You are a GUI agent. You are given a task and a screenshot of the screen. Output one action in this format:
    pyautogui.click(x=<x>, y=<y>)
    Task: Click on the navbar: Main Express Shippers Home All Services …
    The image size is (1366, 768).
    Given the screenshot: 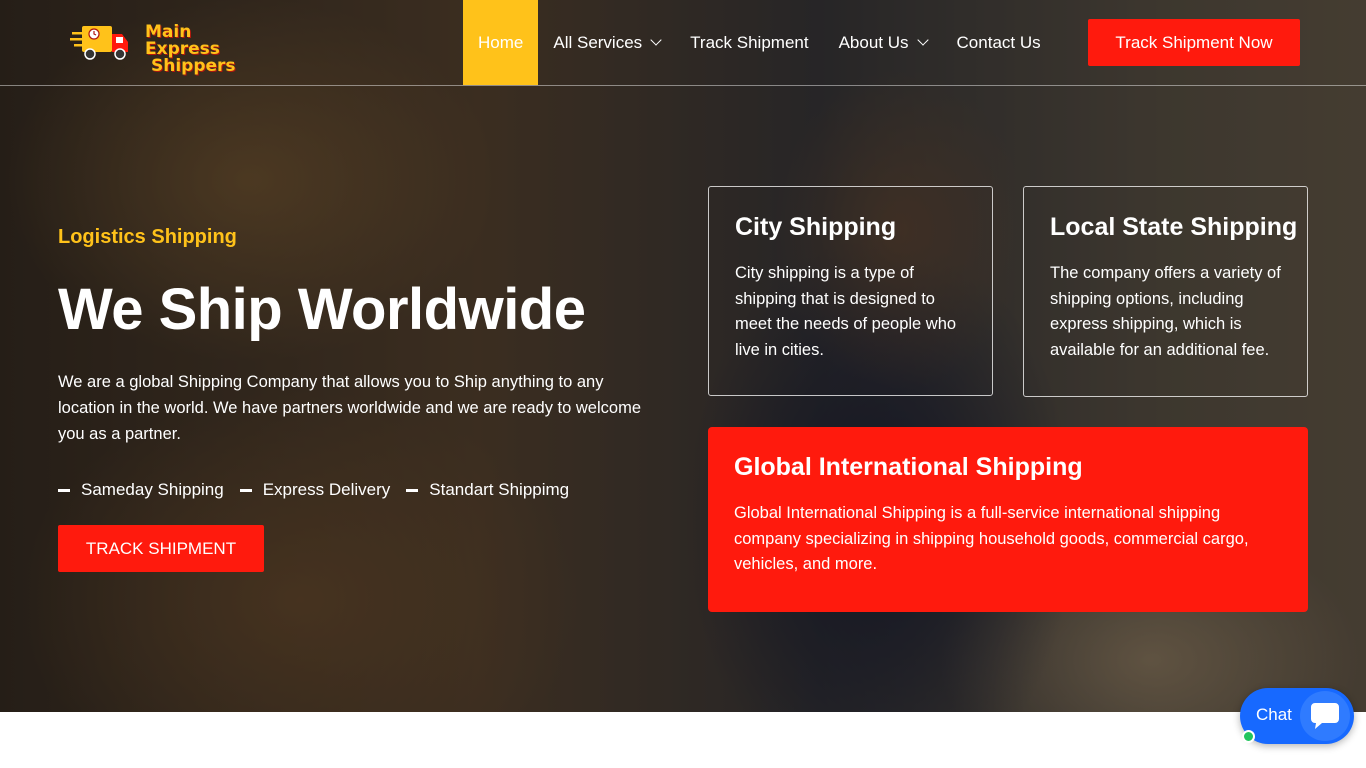 What is the action you would take?
    pyautogui.click(x=683, y=43)
    